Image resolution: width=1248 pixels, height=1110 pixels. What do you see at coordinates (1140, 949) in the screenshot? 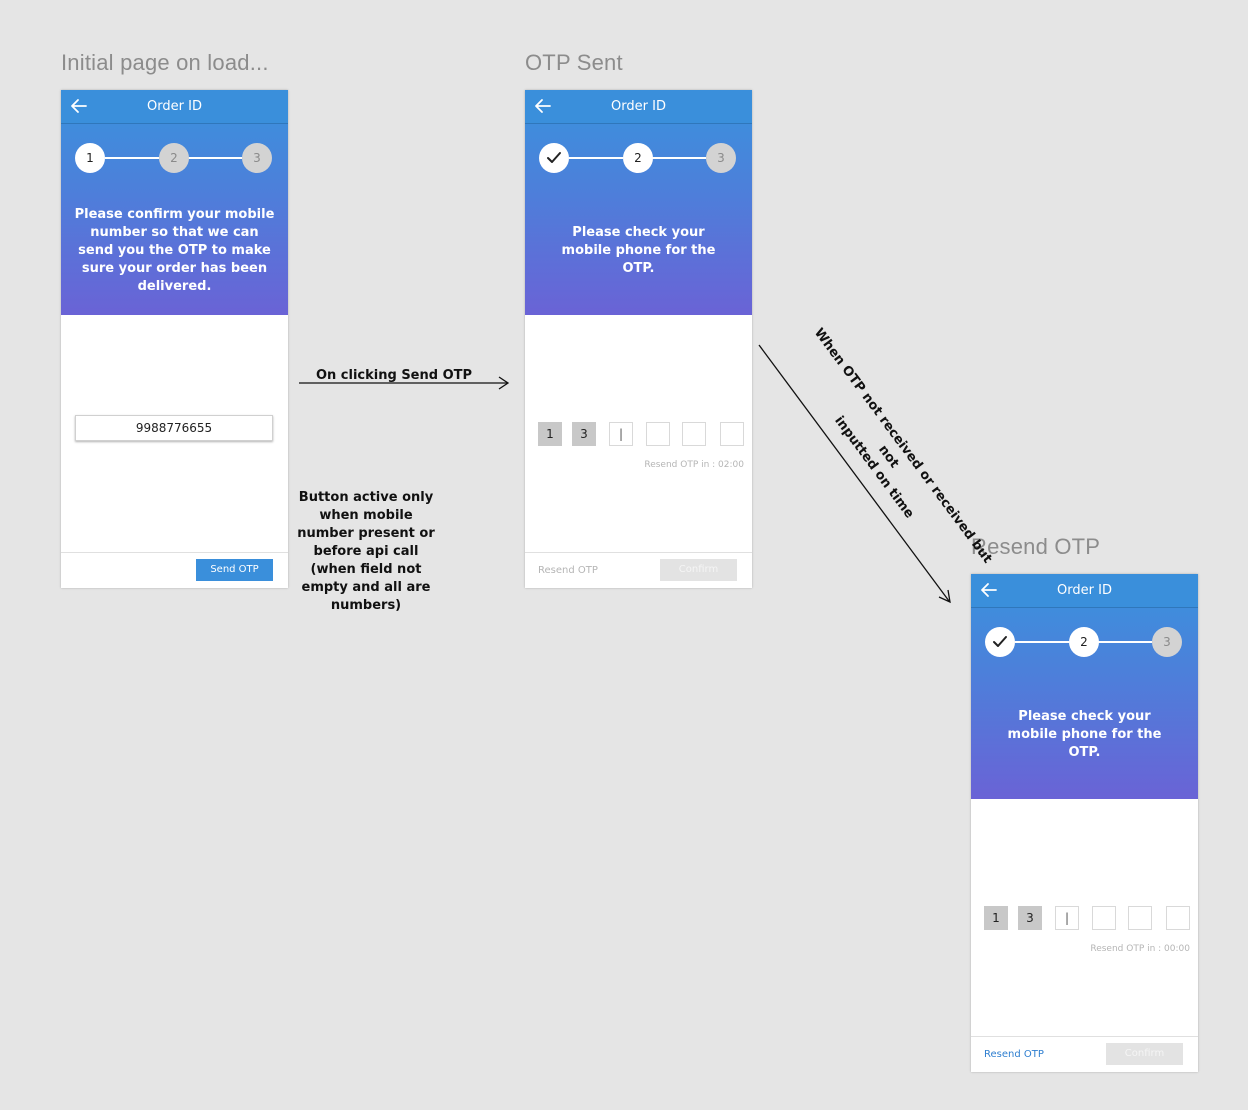
I see `resend-timer: Resend OTP in : 00:00` at bounding box center [1140, 949].